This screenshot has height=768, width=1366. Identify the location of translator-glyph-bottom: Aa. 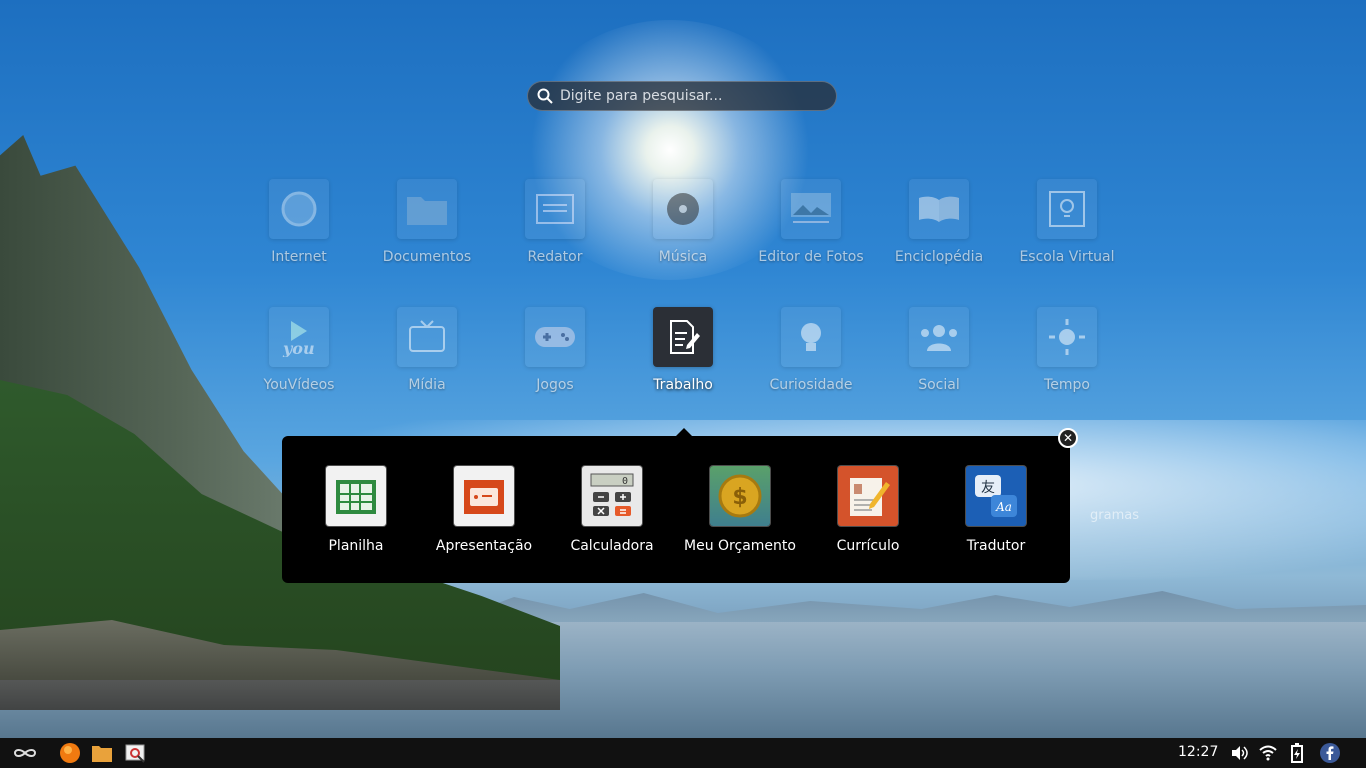
(1003, 507).